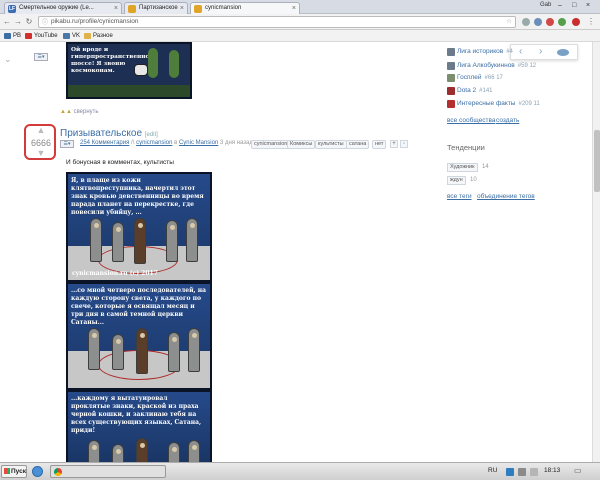 This screenshot has height=480, width=600. I want to click on info-icon: ⓘ, so click(45, 23).